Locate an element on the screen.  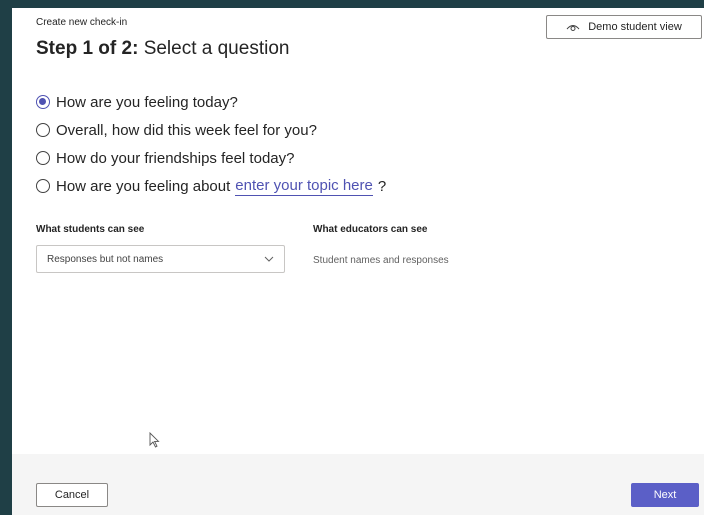
question-option-2: Overall, how did this week feel for you? is located at coordinates (211, 130).